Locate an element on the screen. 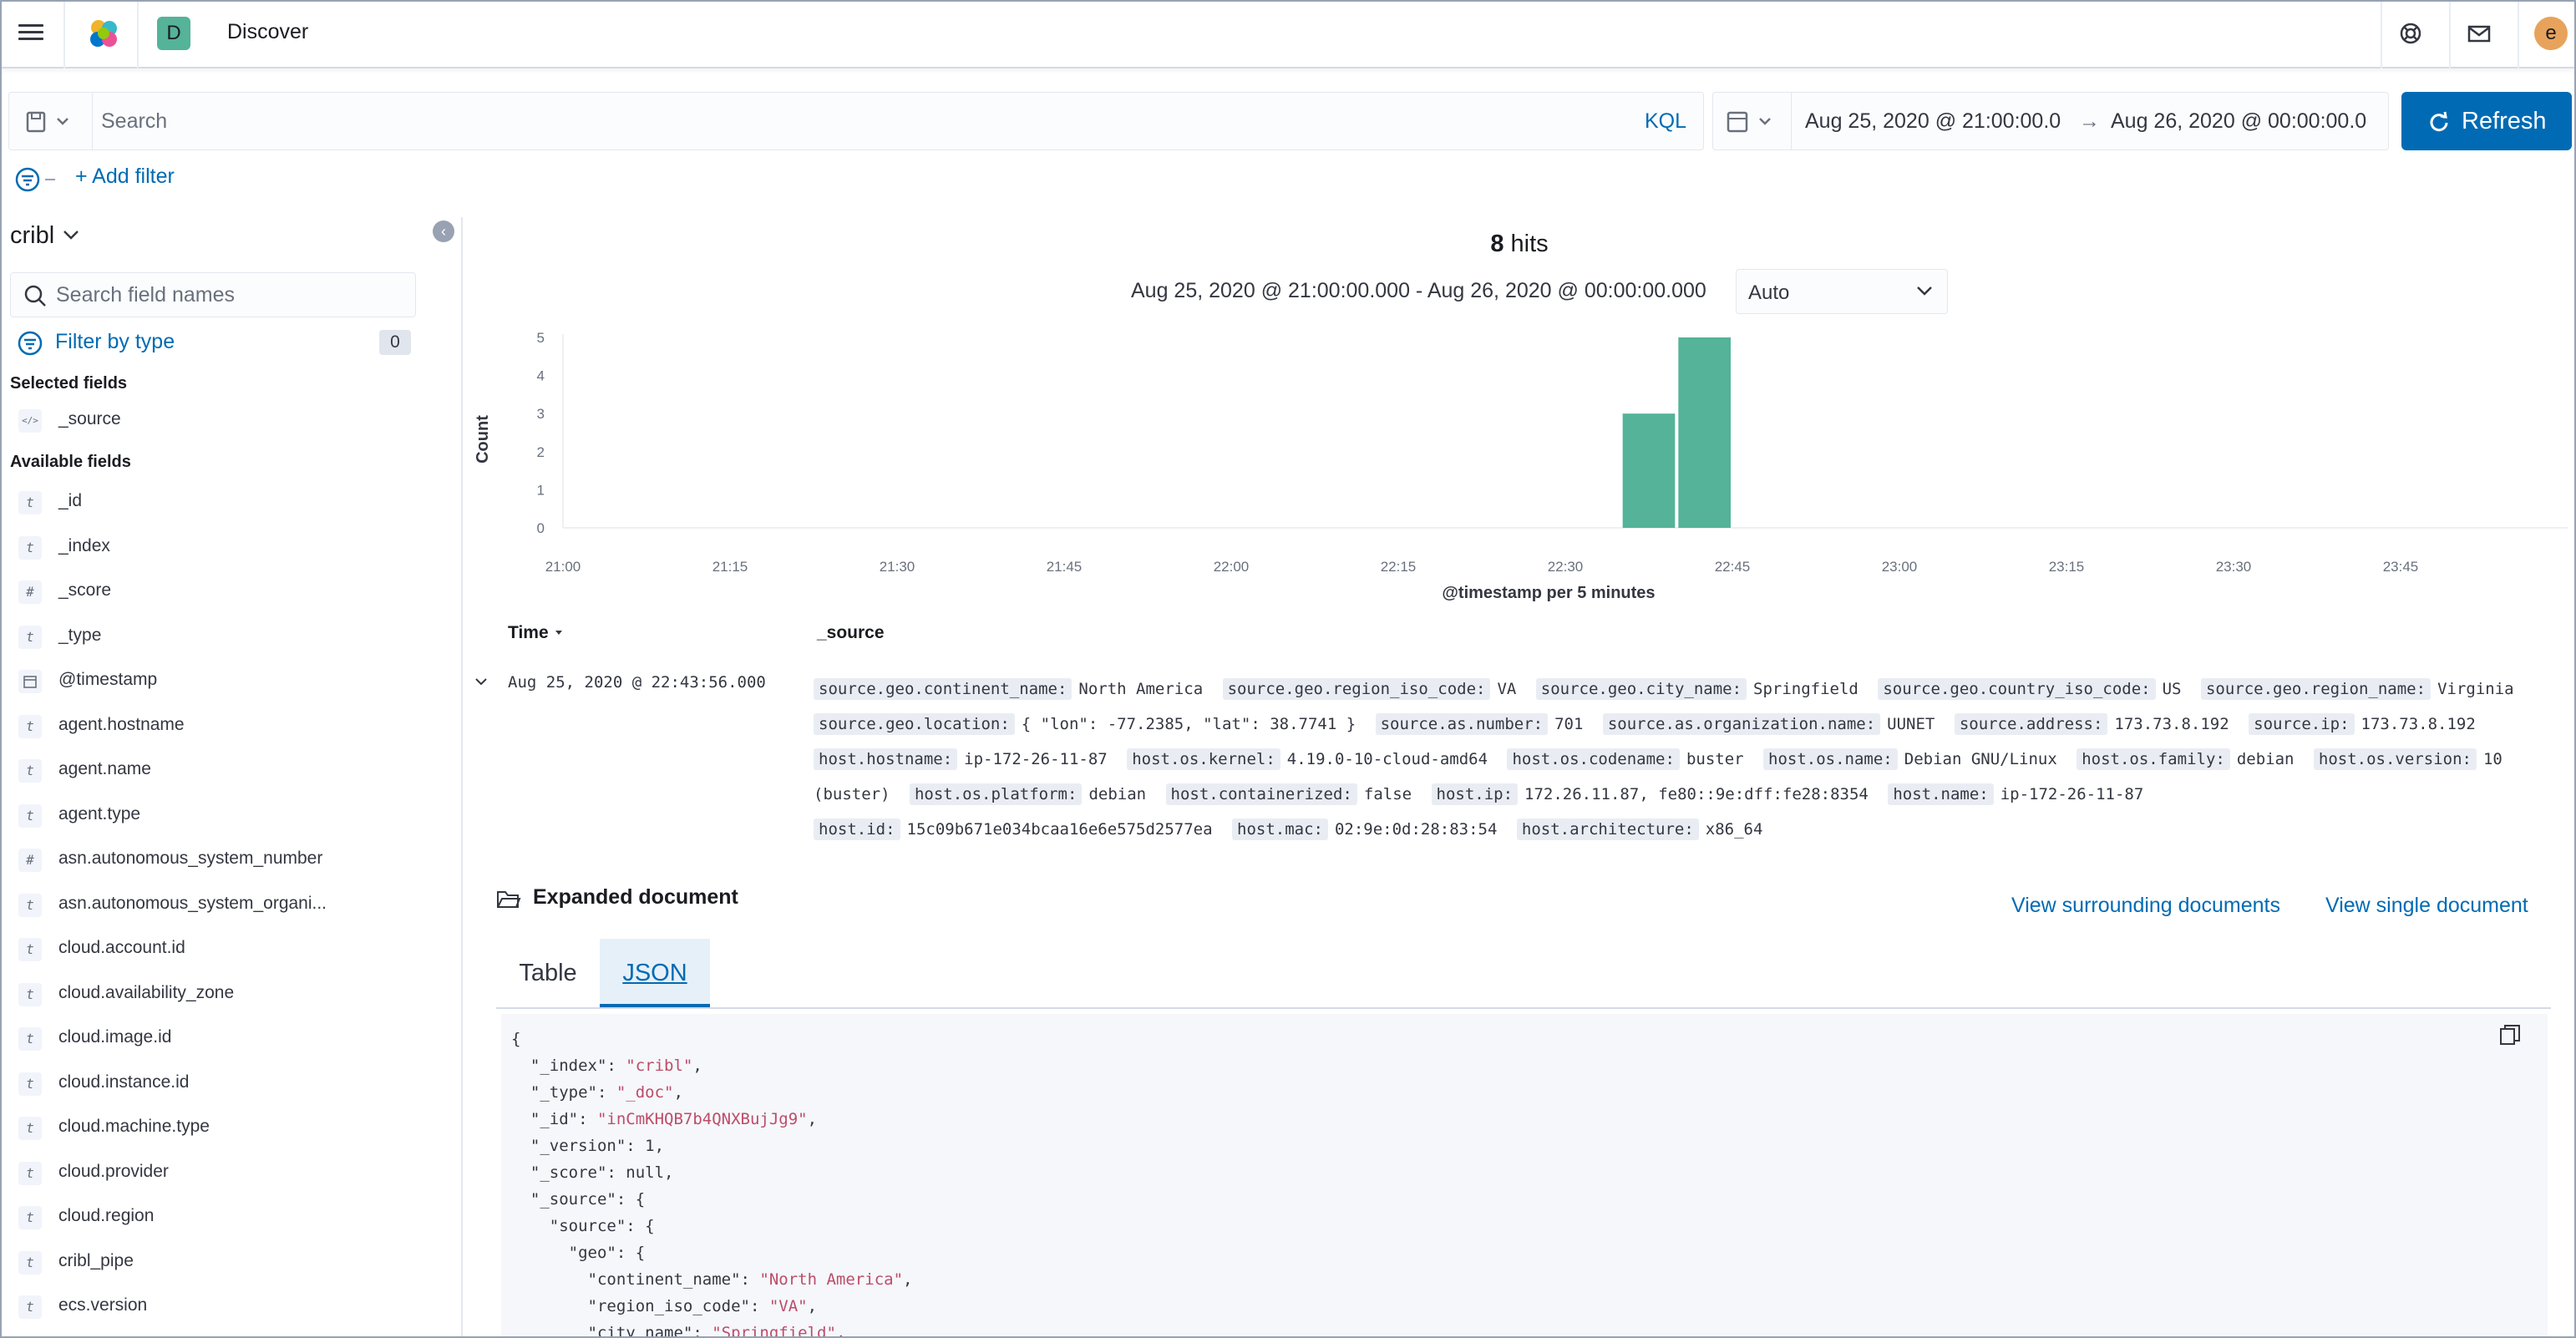 The width and height of the screenshot is (2576, 1338). filter-options-icon is located at coordinates (41, 179).